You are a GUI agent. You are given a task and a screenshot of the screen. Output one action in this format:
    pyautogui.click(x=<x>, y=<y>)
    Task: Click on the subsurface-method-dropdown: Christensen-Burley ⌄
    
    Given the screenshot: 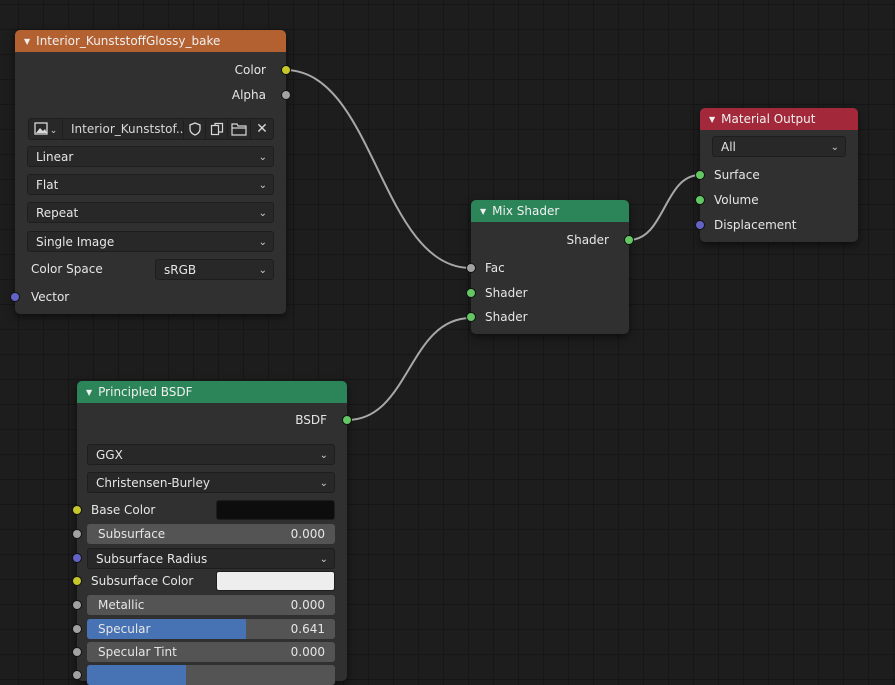 What is the action you would take?
    pyautogui.click(x=211, y=482)
    